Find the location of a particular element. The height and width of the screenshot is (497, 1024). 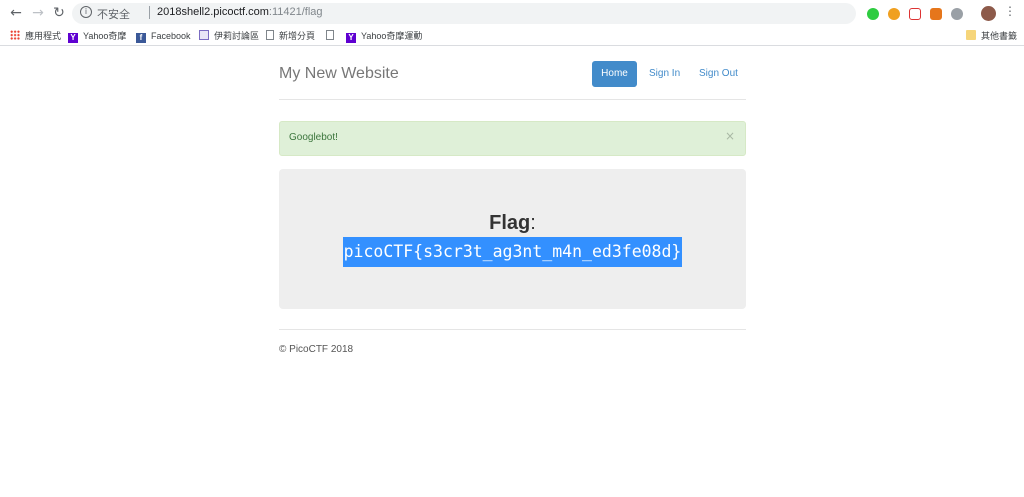

footer-divider is located at coordinates (512, 329).